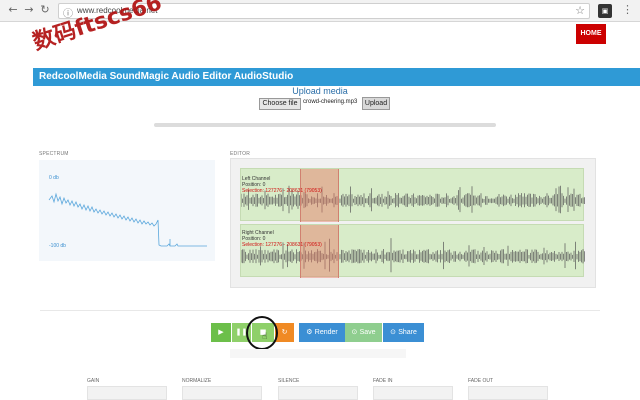 The image size is (640, 400). I want to click on normalize-card, so click(222, 393).